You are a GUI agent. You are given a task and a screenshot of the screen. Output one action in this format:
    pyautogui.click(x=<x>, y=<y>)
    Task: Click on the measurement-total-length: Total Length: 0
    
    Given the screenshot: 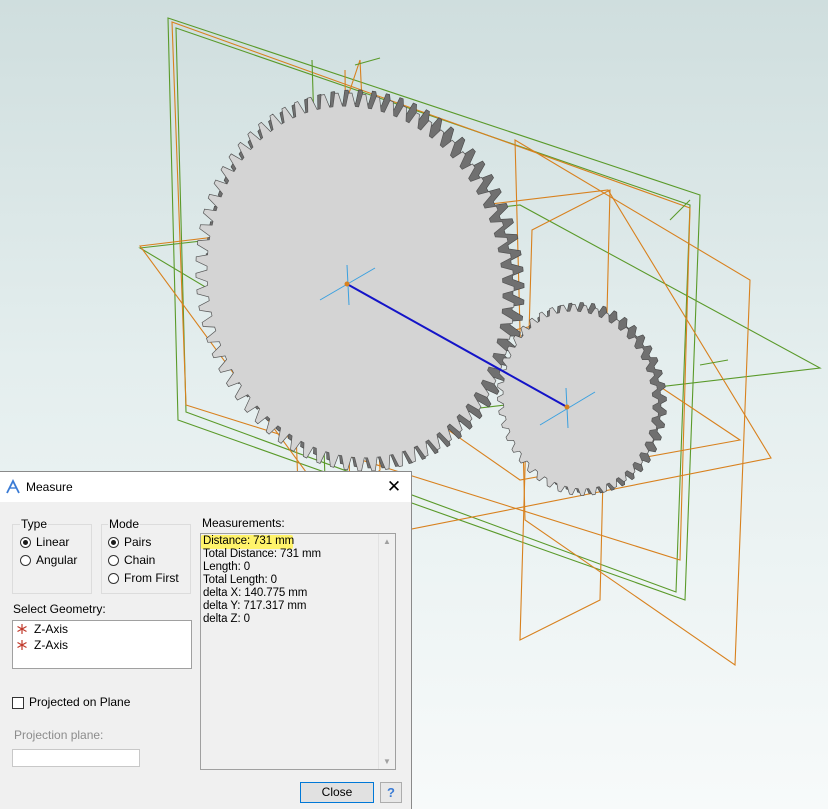 What is the action you would take?
    pyautogui.click(x=240, y=580)
    